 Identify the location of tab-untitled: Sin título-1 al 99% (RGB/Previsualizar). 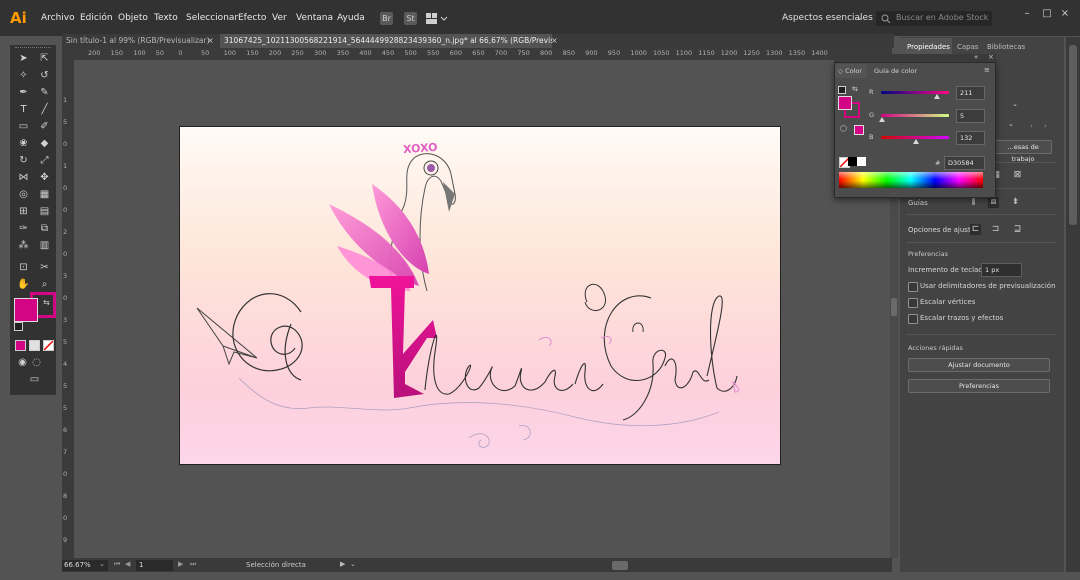
(139, 41).